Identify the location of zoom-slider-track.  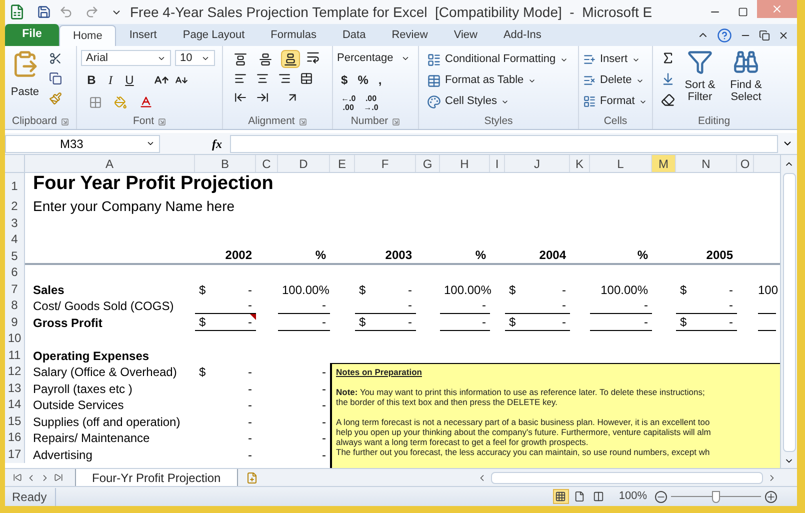
(716, 497).